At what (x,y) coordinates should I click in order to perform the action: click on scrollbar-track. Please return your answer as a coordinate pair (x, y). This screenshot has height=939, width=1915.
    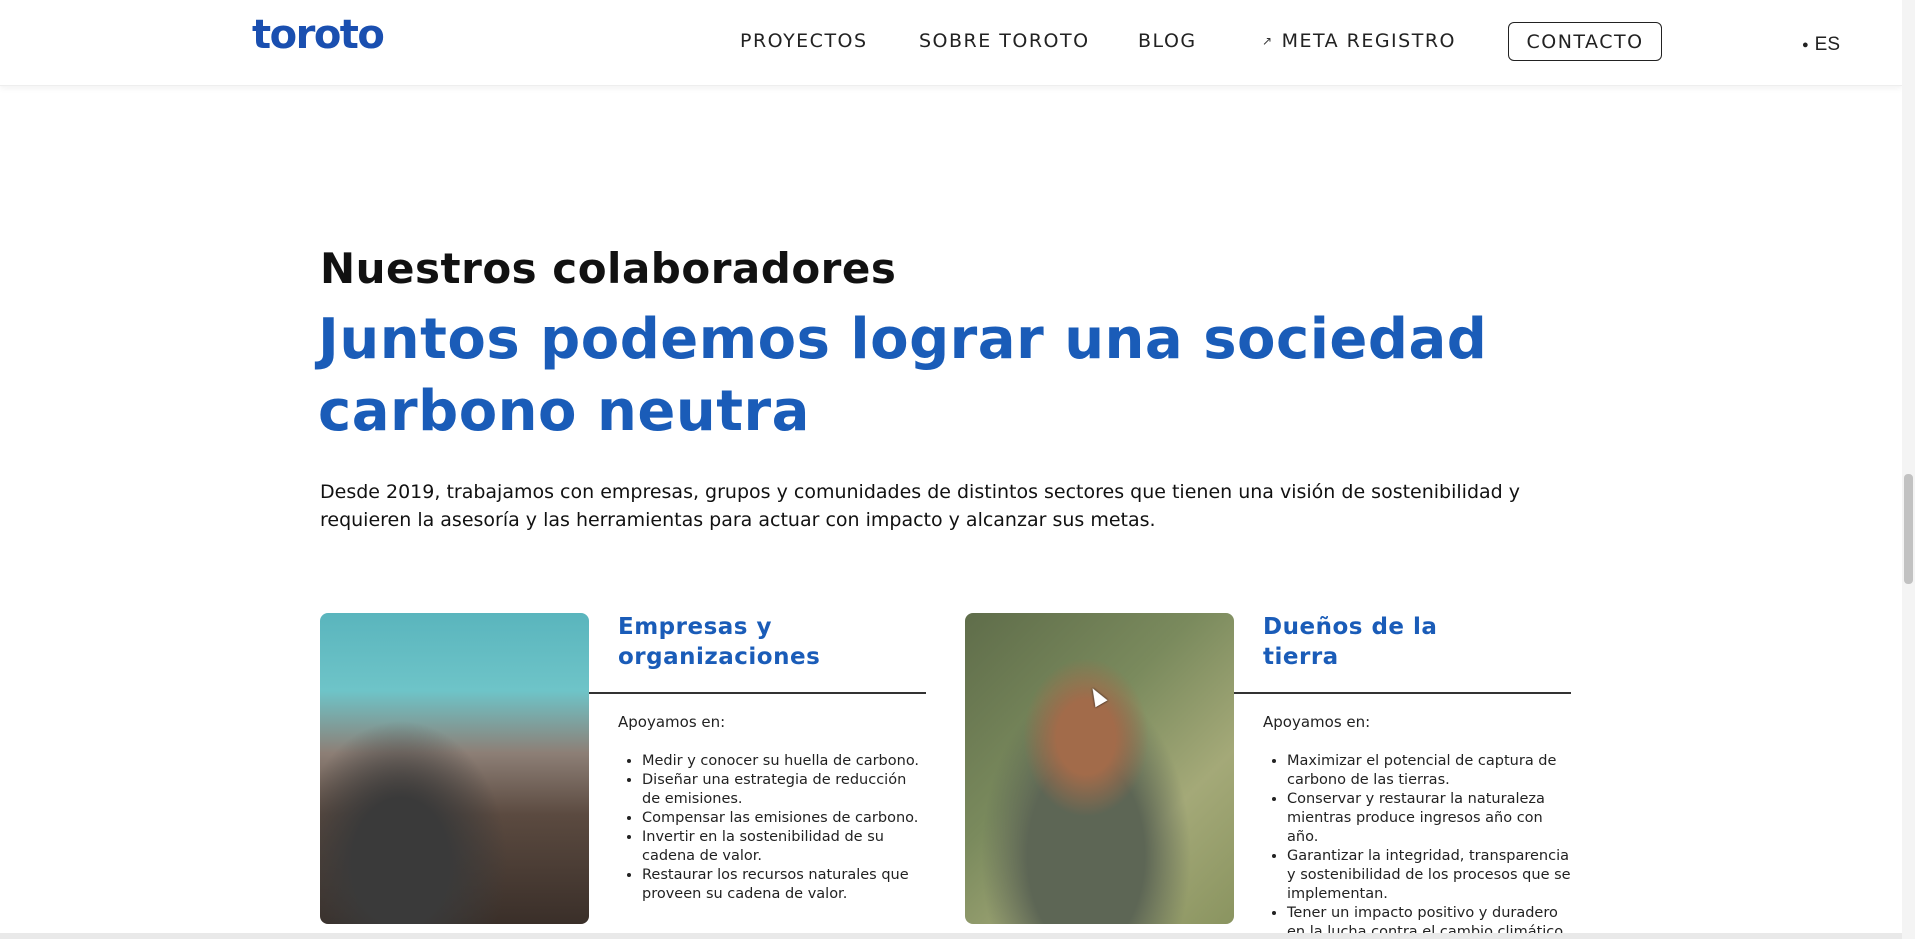
    Looking at the image, I should click on (1908, 469).